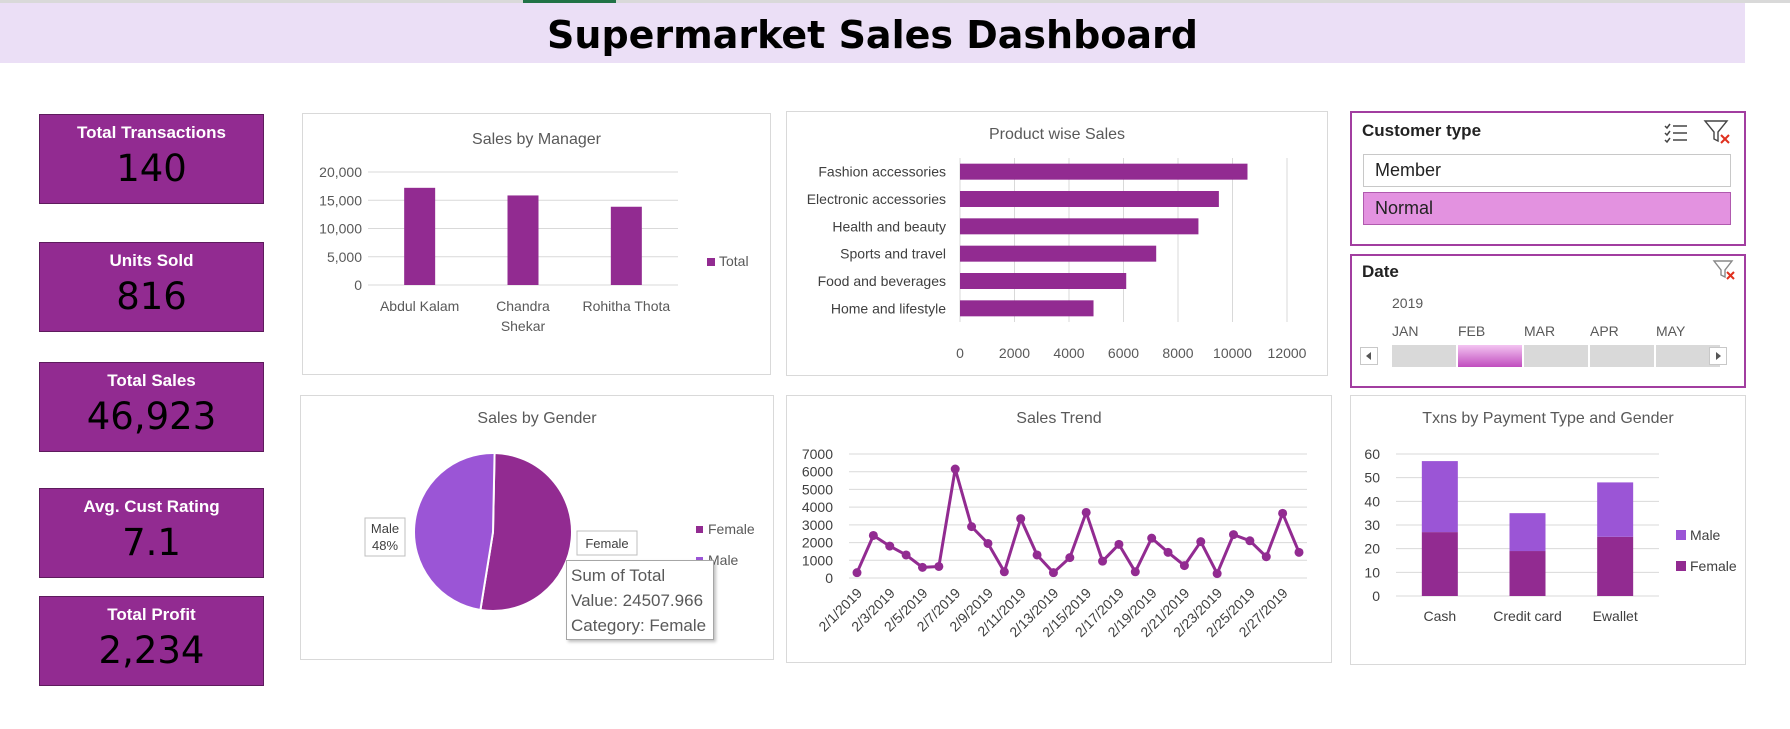  What do you see at coordinates (344, 257) in the screenshot?
I see `y-tick-label: 5,000` at bounding box center [344, 257].